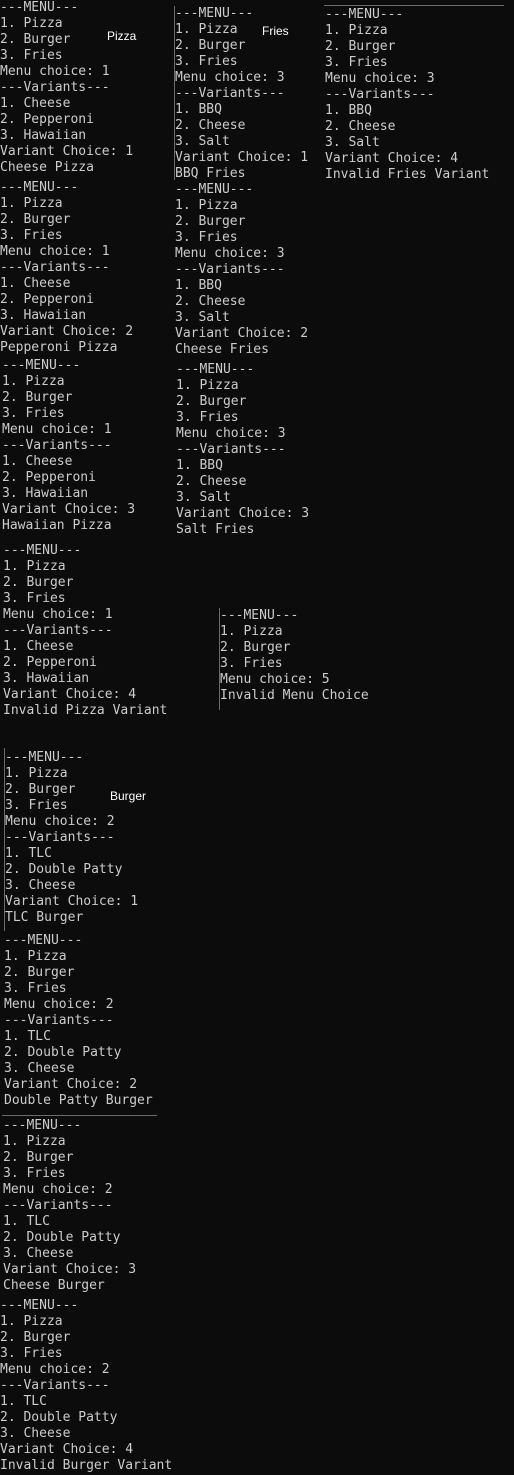 This screenshot has height=1475, width=514. I want to click on terminal-line: Double Patty Burger, so click(78, 1100).